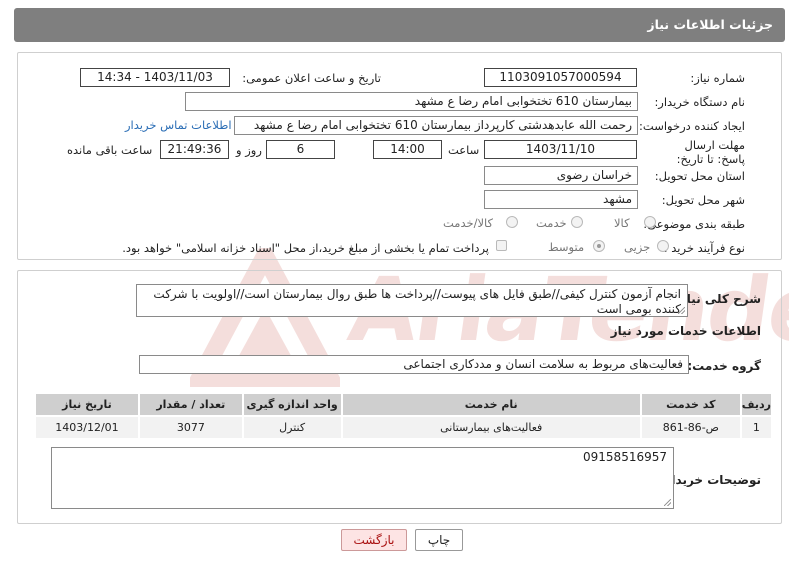 The height and width of the screenshot is (566, 789). What do you see at coordinates (292, 404) in the screenshot?
I see `col-unit: واحد اندازه گیری` at bounding box center [292, 404].